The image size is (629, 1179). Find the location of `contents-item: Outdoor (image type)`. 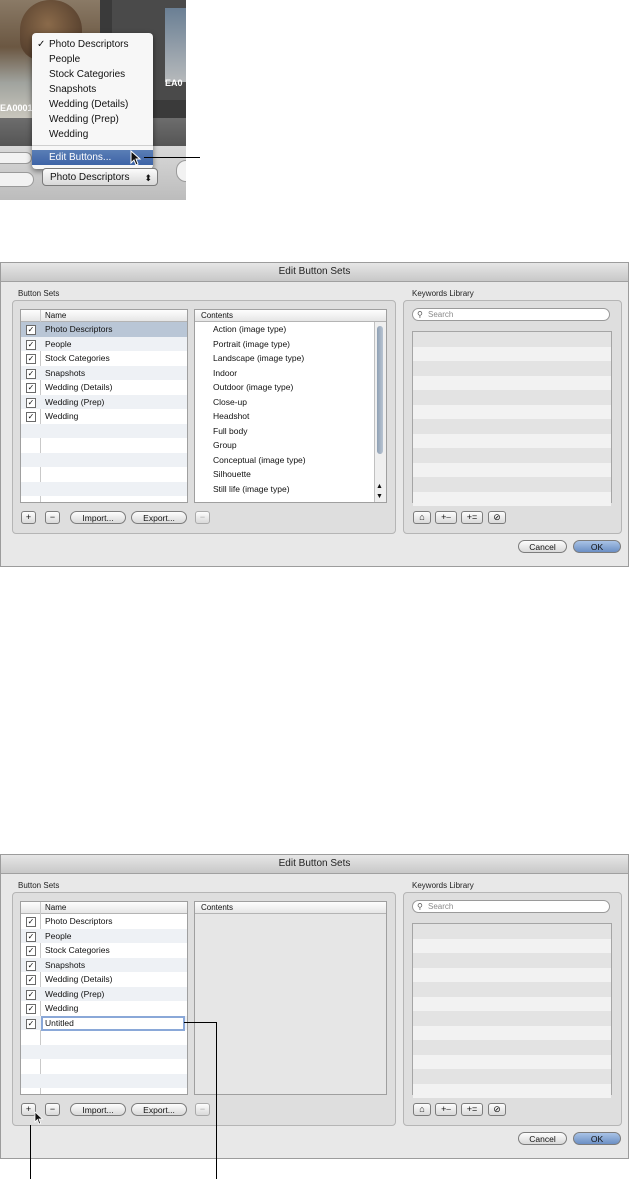

contents-item: Outdoor (image type) is located at coordinates (284, 387).